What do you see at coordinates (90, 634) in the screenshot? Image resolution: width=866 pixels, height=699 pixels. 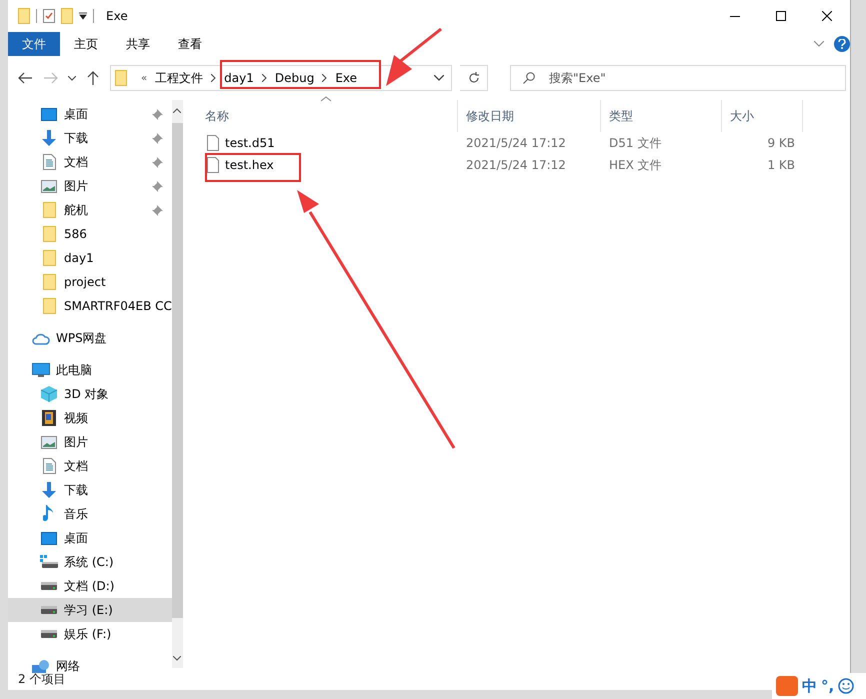 I see `sidebar-item: 娱乐 (F:)` at bounding box center [90, 634].